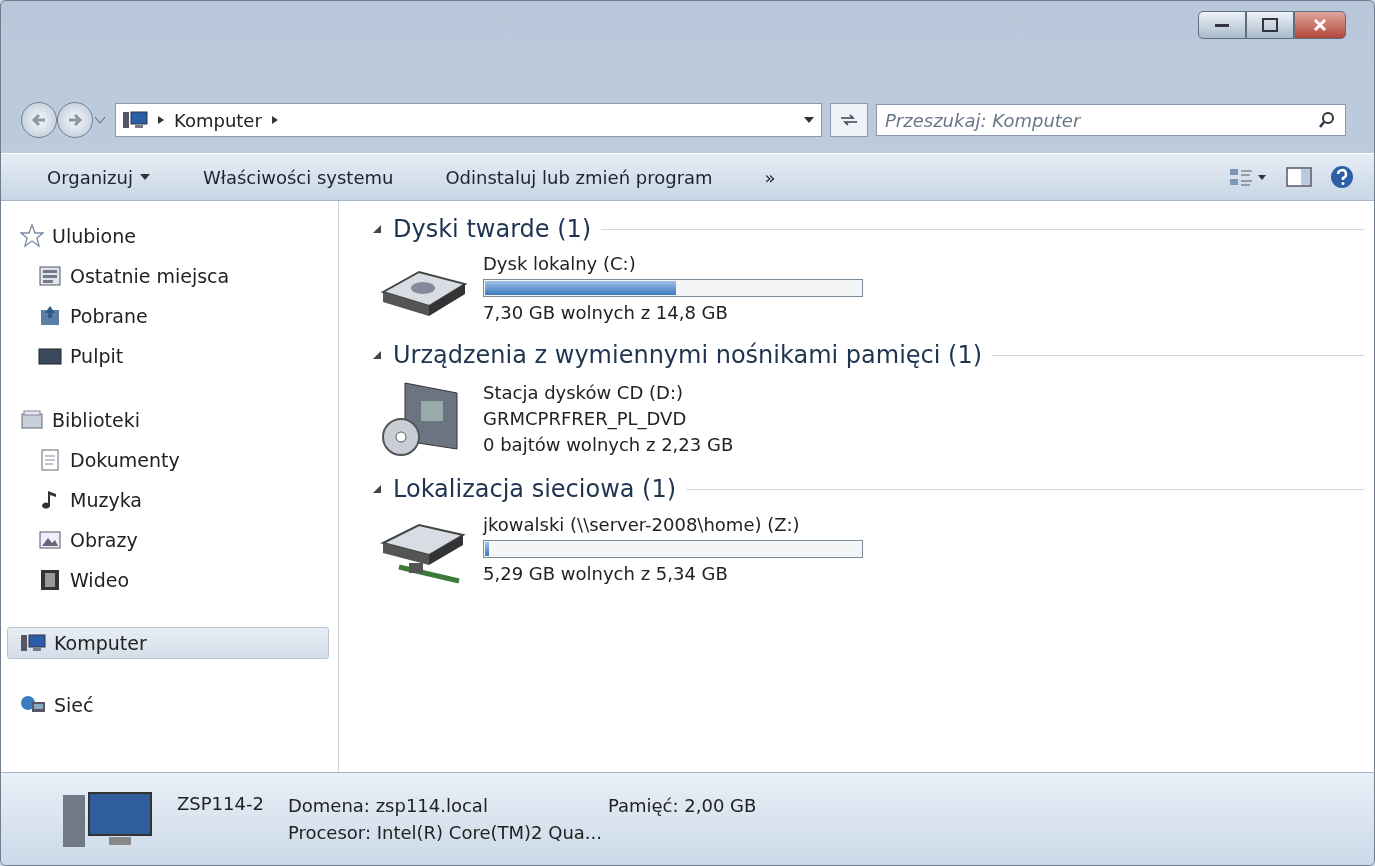  What do you see at coordinates (50, 276) in the screenshot?
I see `list-icon` at bounding box center [50, 276].